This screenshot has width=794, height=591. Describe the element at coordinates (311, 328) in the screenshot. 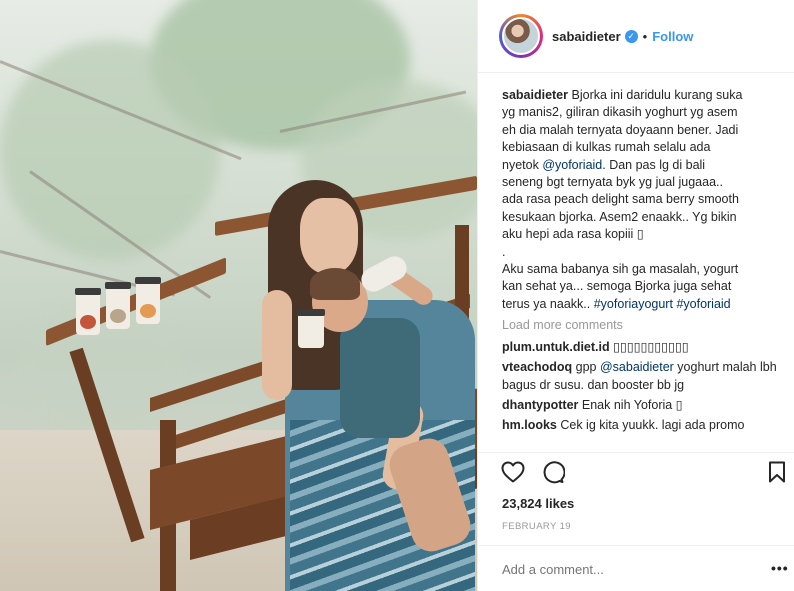

I see `yogurt-cup-held` at that location.